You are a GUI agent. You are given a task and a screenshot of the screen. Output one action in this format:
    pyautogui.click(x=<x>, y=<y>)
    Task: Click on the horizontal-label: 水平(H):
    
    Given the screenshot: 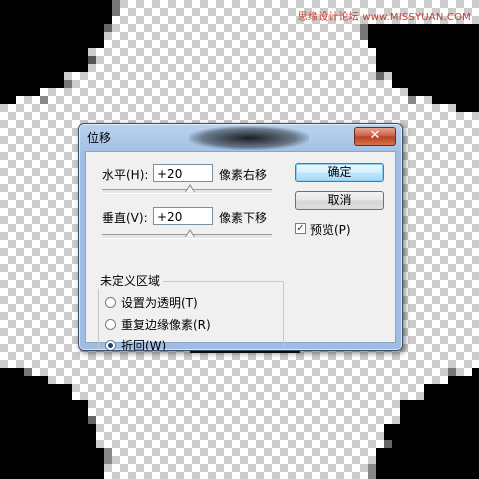 What is the action you would take?
    pyautogui.click(x=125, y=175)
    